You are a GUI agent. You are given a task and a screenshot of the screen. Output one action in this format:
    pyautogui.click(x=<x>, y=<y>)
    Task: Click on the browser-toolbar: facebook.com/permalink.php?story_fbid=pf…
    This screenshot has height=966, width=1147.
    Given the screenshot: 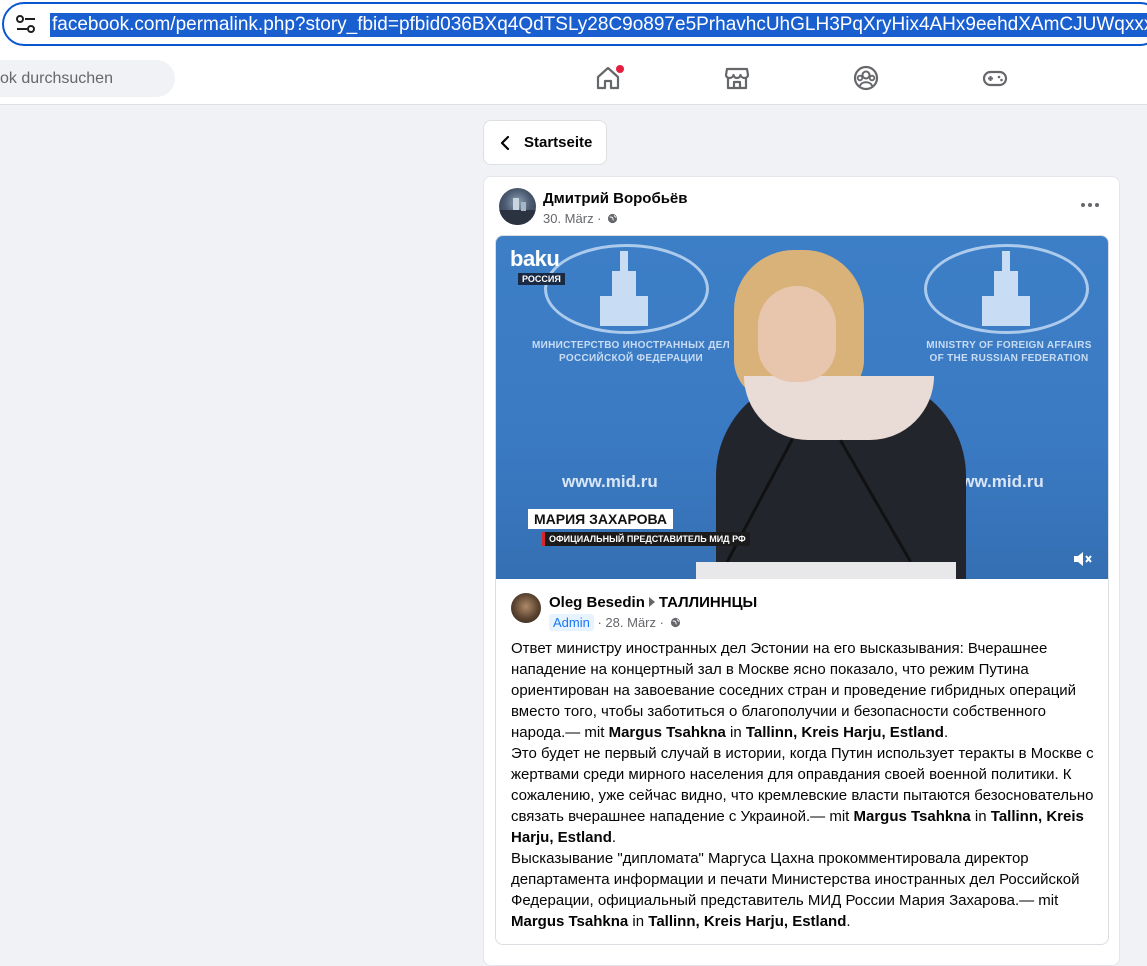 What is the action you would take?
    pyautogui.click(x=573, y=25)
    